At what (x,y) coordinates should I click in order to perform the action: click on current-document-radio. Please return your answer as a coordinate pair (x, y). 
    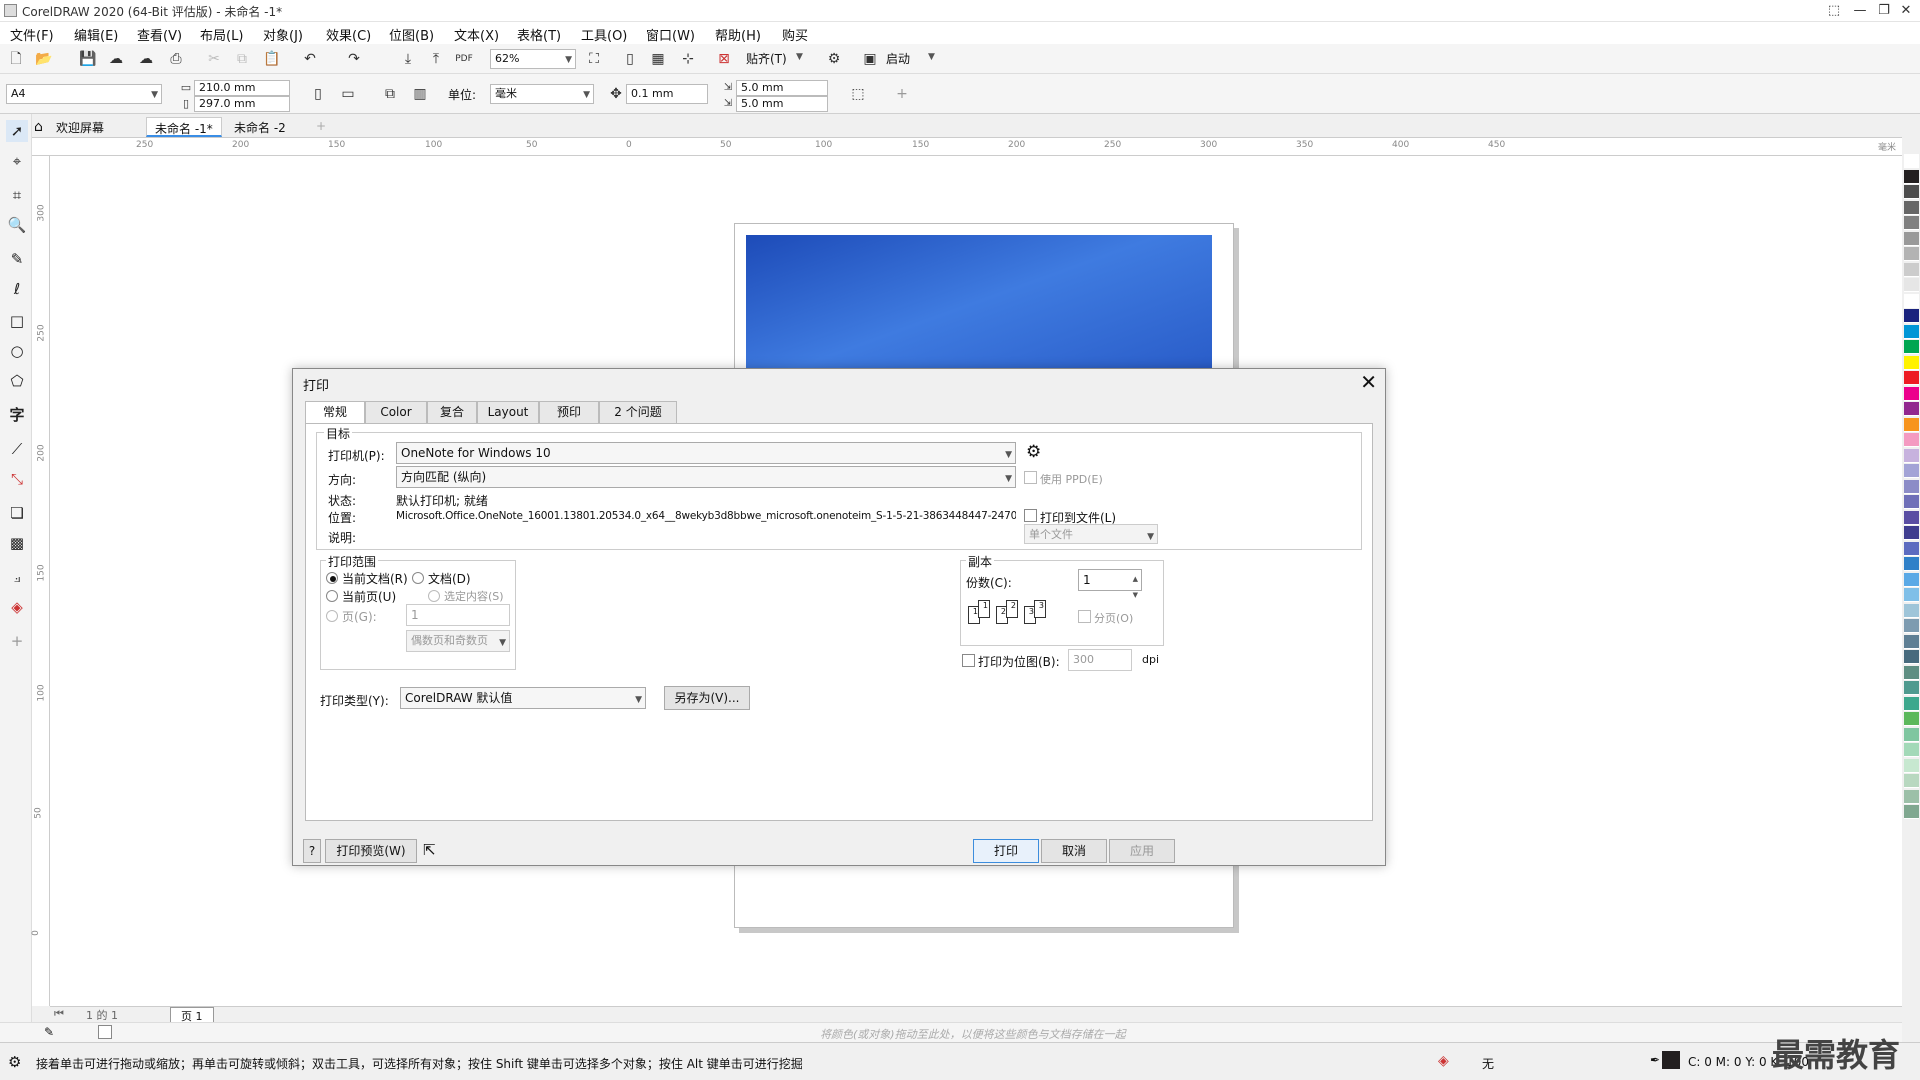
    Looking at the image, I should click on (332, 578).